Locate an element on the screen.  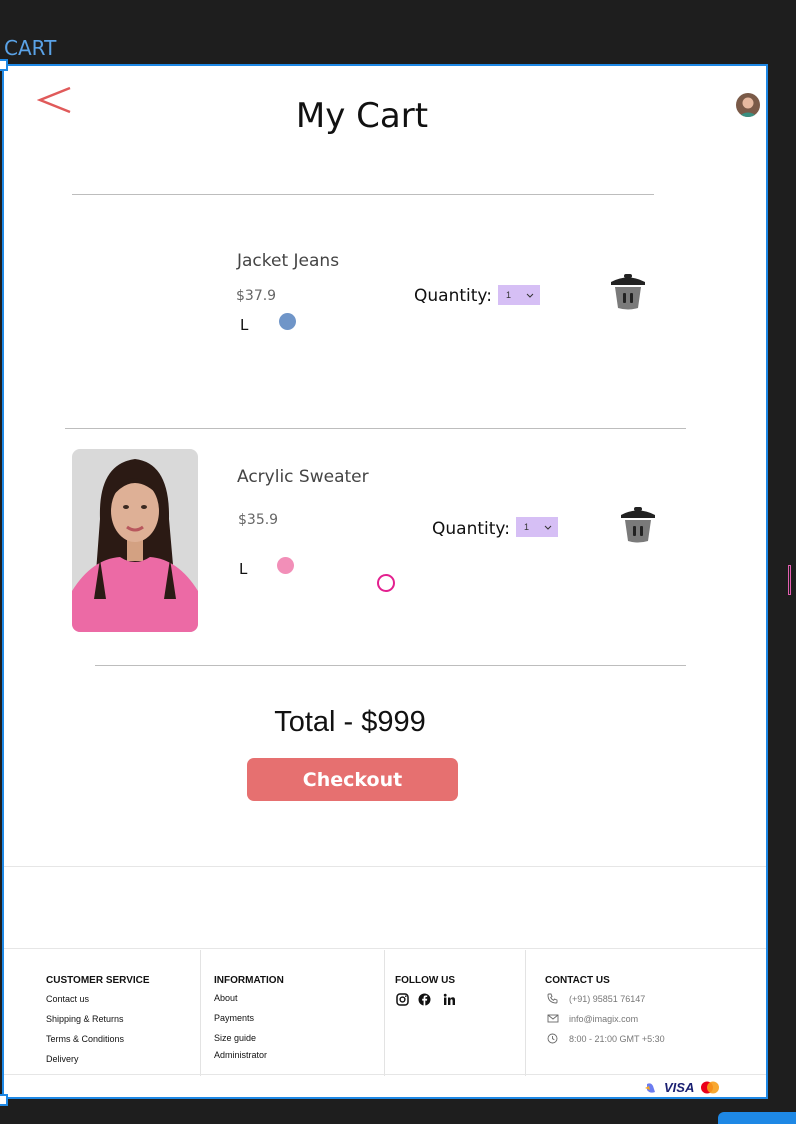
footer-link: Administrator is located at coordinates (240, 1055).